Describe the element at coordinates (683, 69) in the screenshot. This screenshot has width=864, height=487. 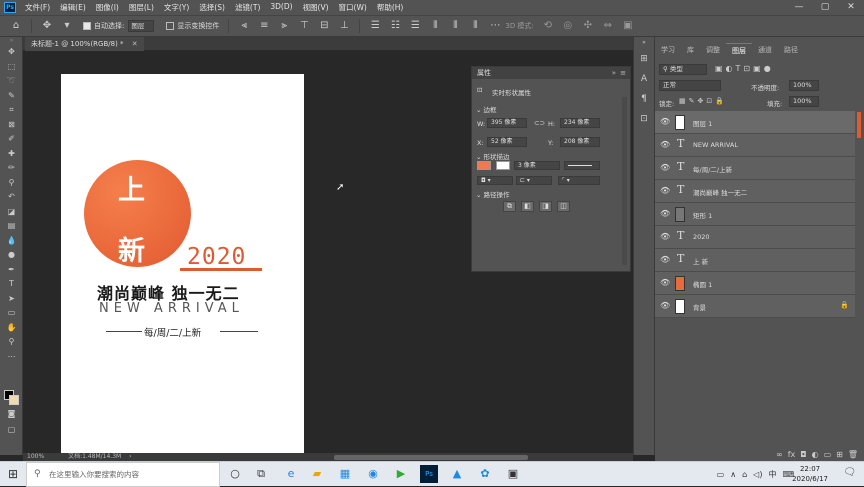
I see `filter-kind-dropdown: ⚲ 类型` at that location.